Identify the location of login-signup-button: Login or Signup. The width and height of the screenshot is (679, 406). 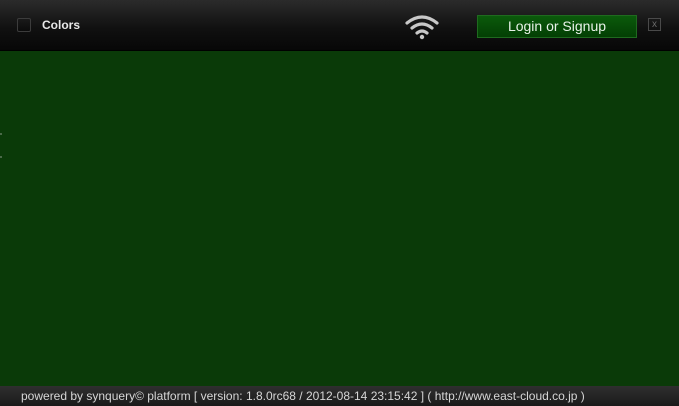
(557, 26).